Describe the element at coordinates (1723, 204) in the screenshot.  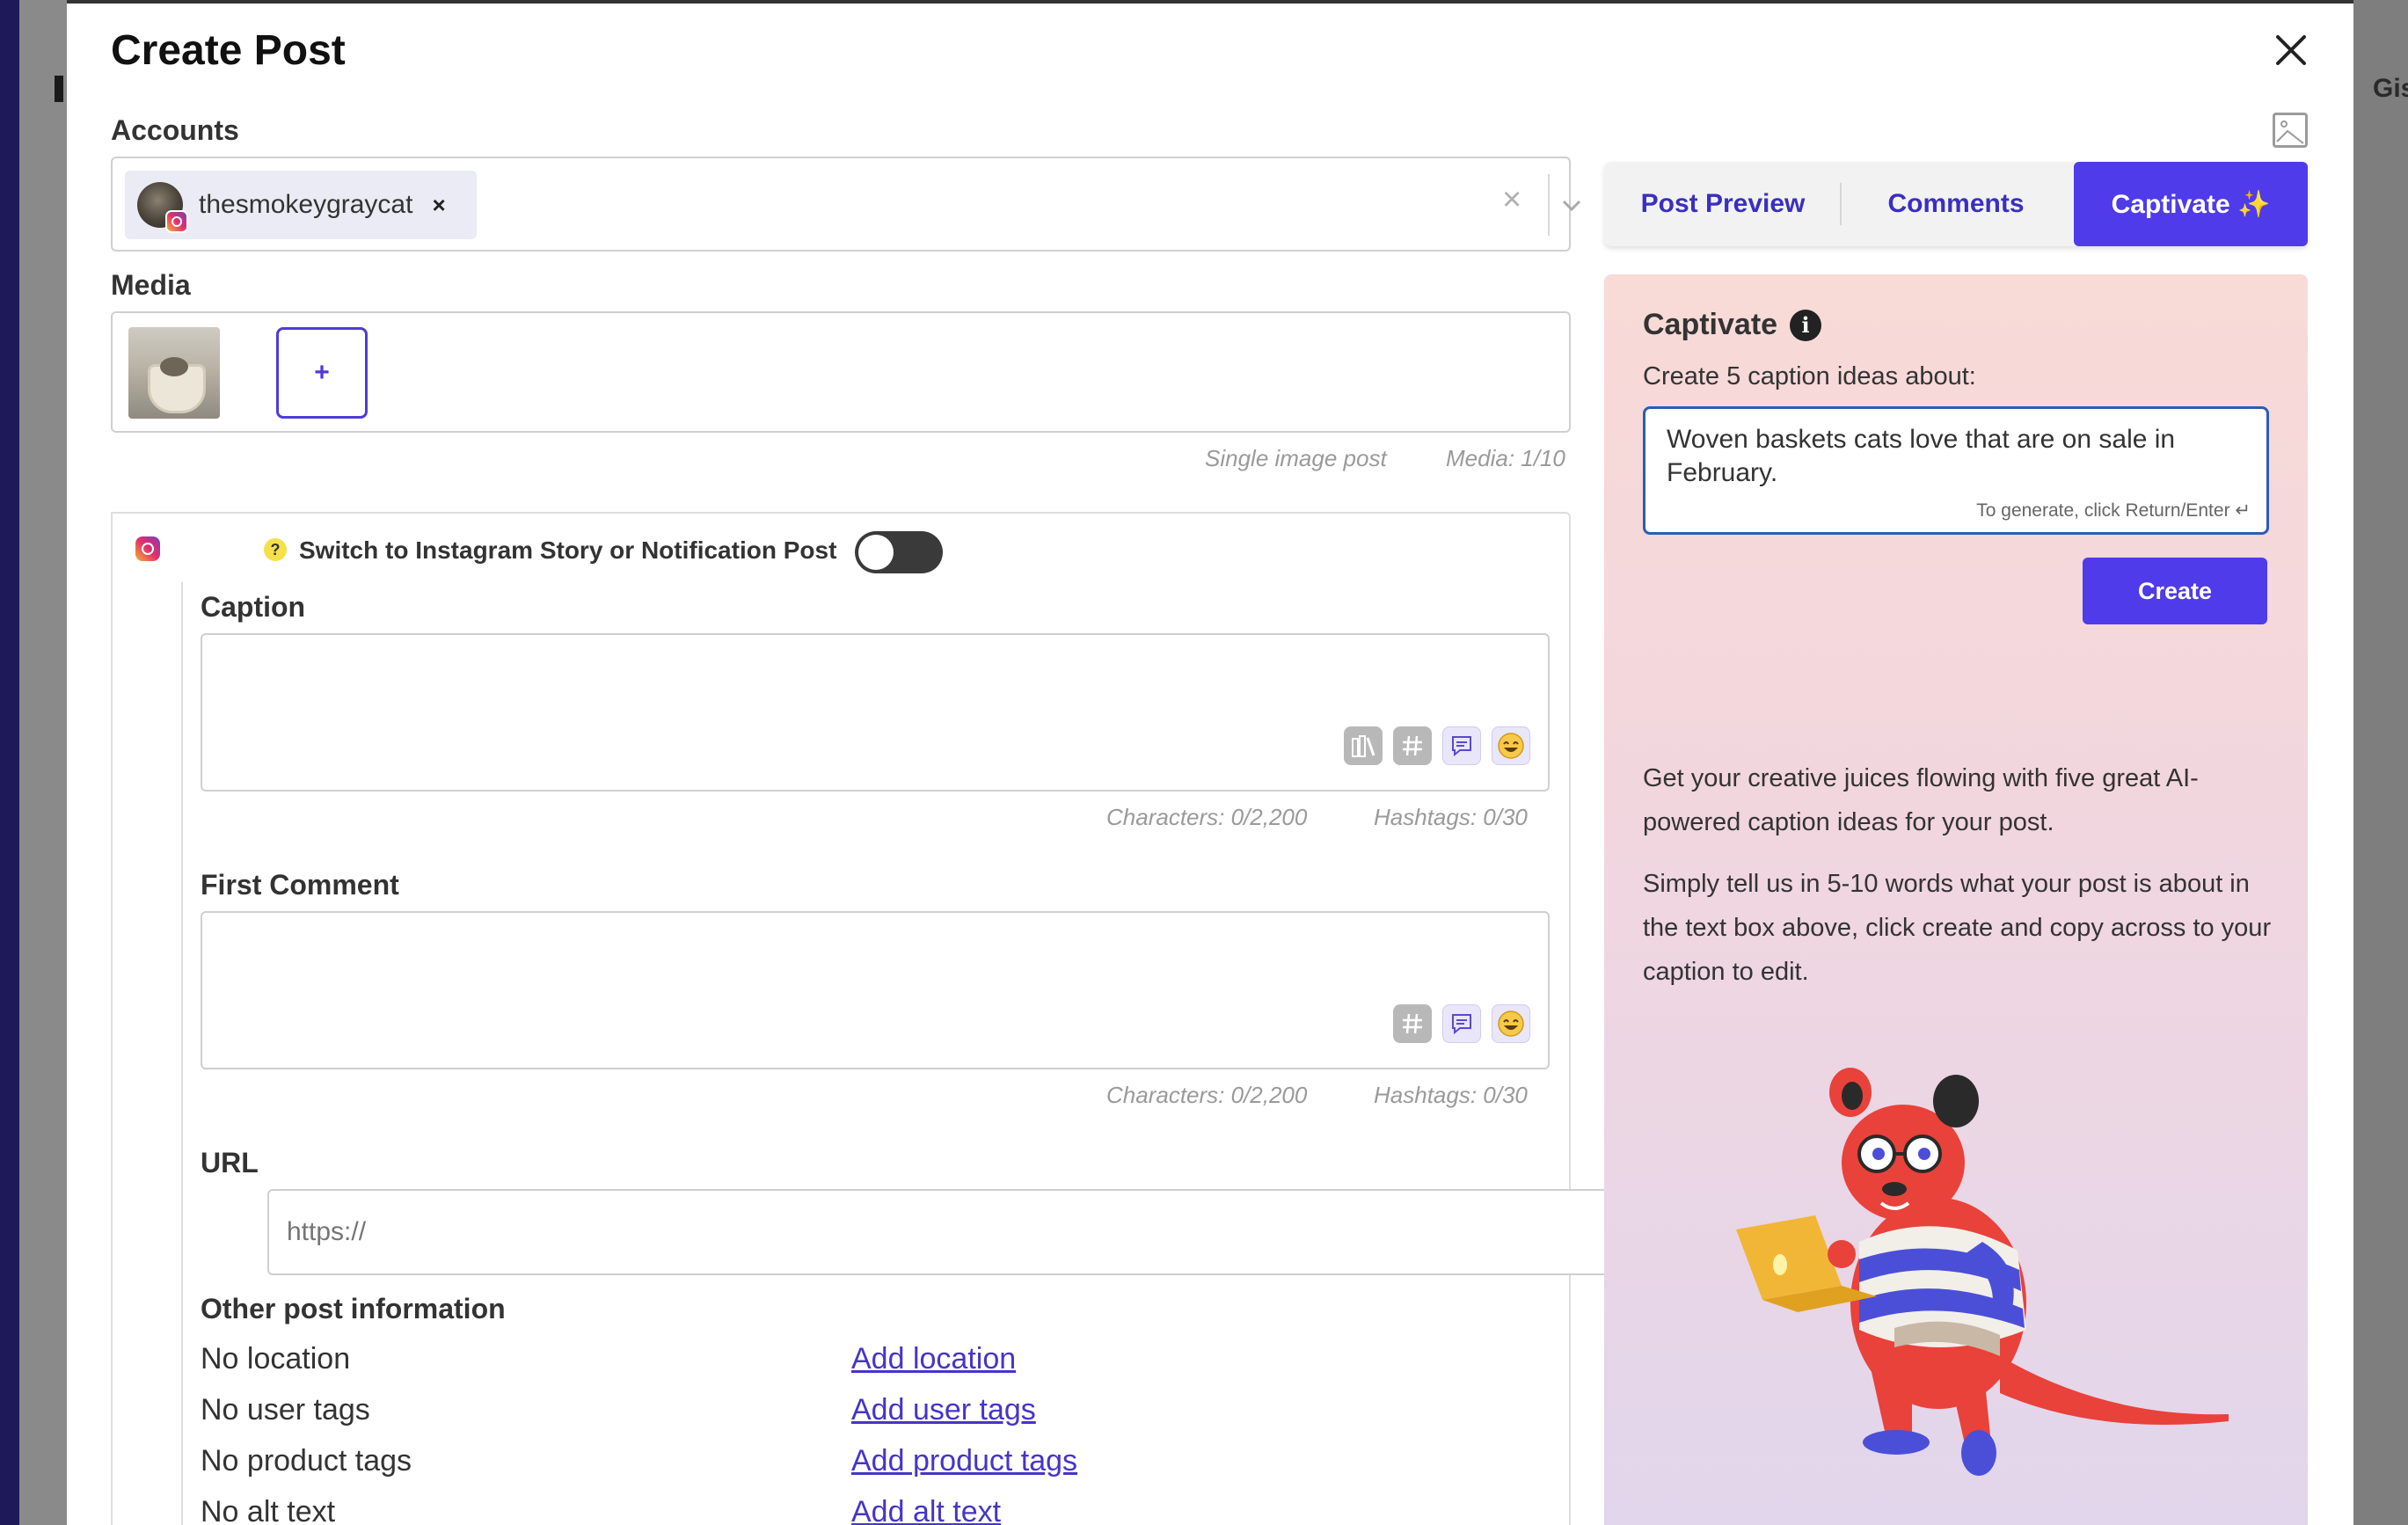
I see `tab-post-preview: Post Preview` at that location.